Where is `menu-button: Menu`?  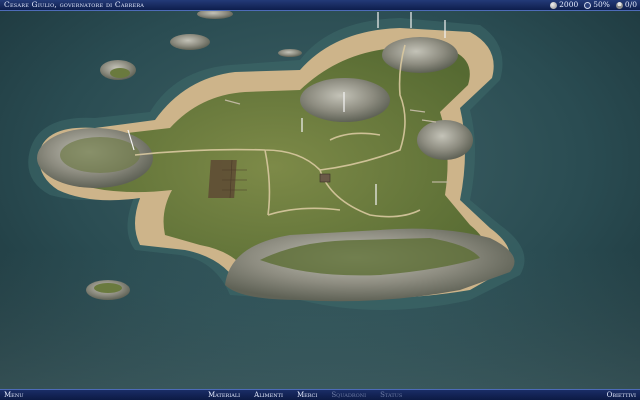 menu-button: Menu is located at coordinates (13, 395).